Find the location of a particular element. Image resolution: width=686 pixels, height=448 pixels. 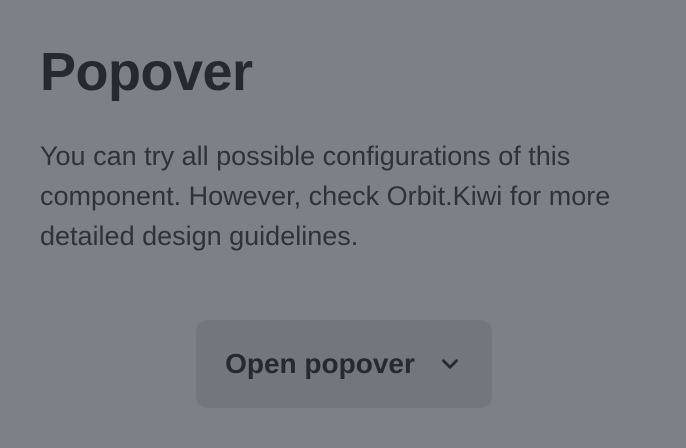

open-popover-button-label: Open popover is located at coordinates (320, 363).